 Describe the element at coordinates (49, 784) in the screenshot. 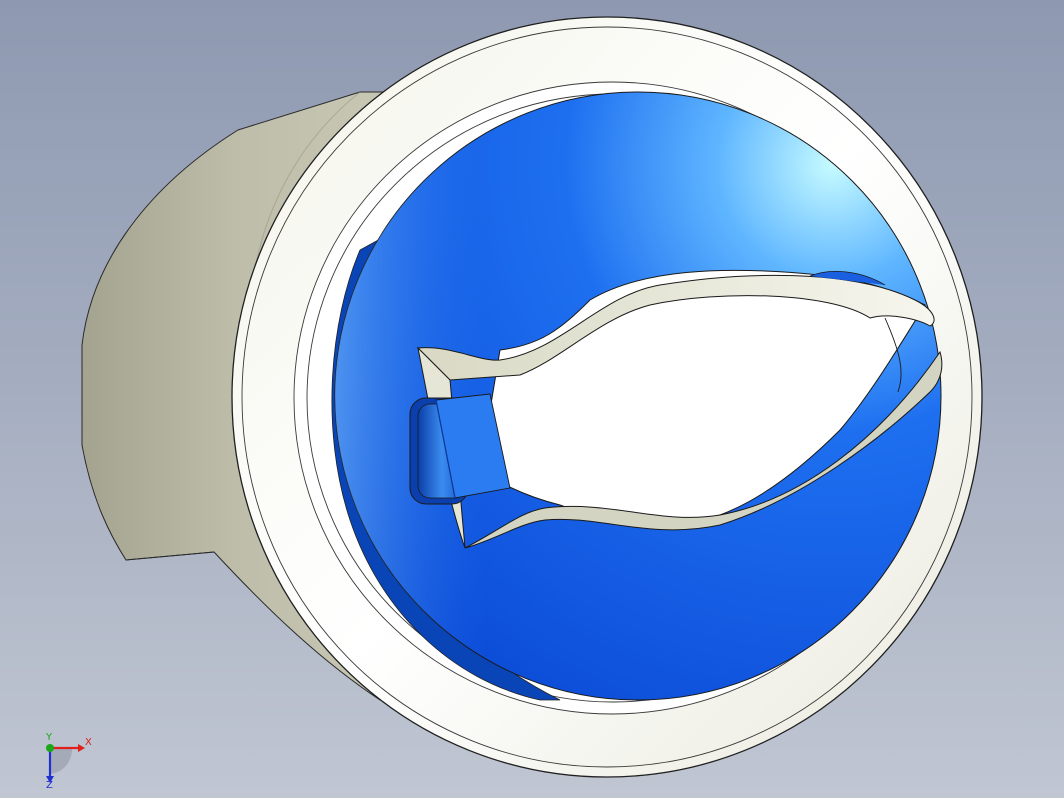

I see `z-axis-label: Z` at that location.